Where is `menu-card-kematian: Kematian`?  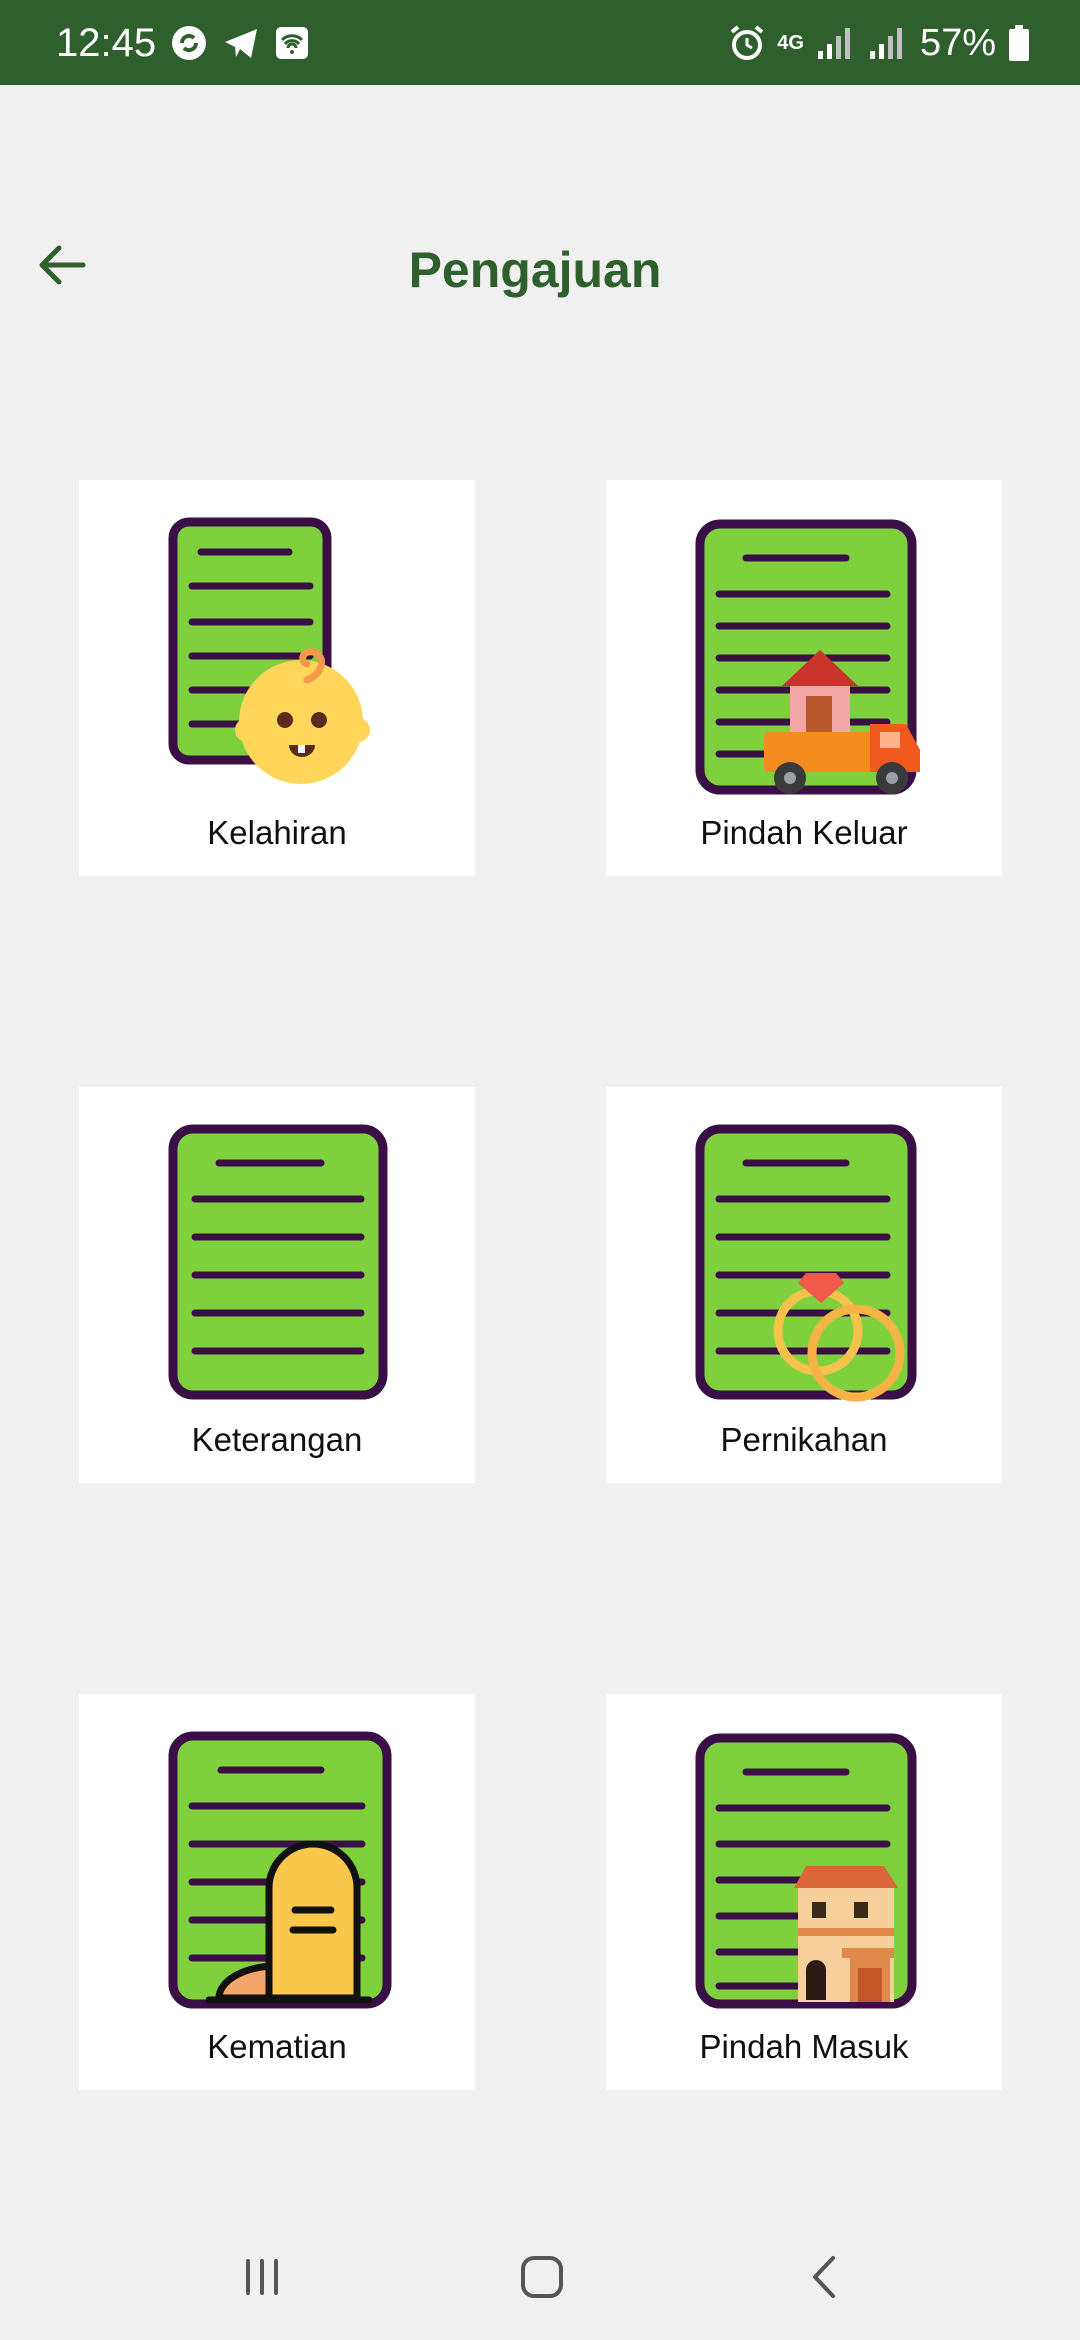
menu-card-kematian: Kematian is located at coordinates (277, 1892).